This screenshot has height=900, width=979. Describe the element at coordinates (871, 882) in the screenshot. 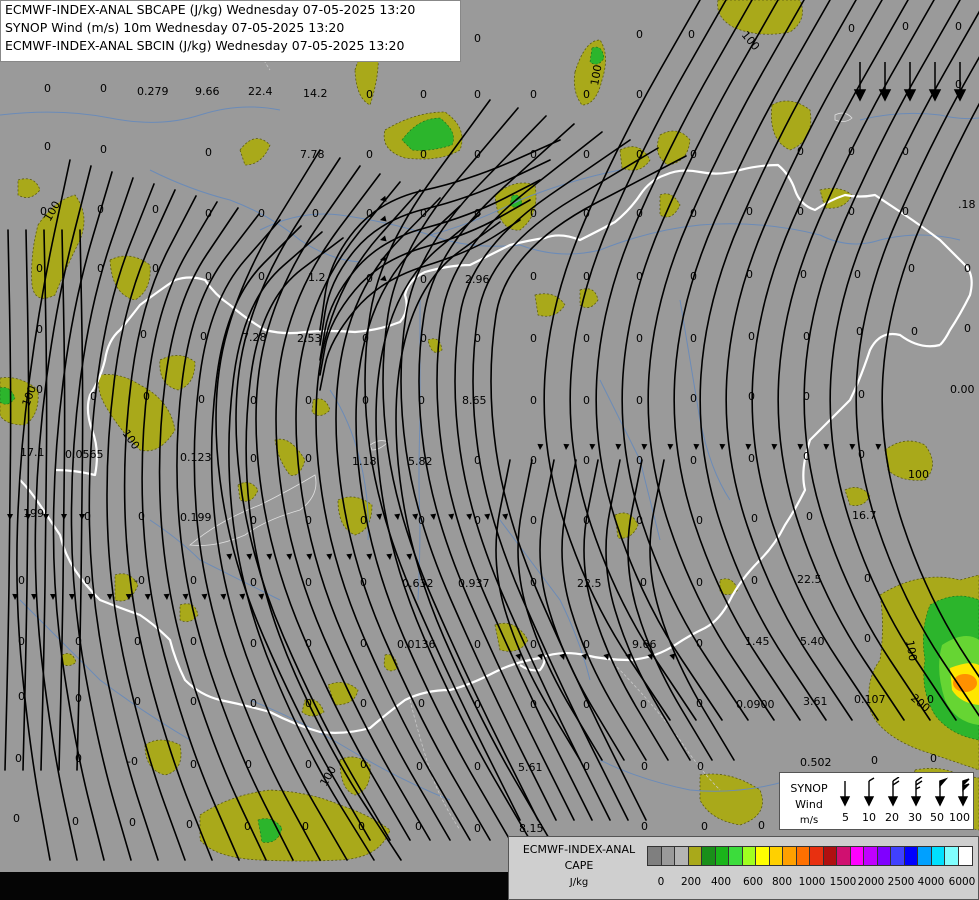

I see `cape-legend-tick: 2000` at that location.